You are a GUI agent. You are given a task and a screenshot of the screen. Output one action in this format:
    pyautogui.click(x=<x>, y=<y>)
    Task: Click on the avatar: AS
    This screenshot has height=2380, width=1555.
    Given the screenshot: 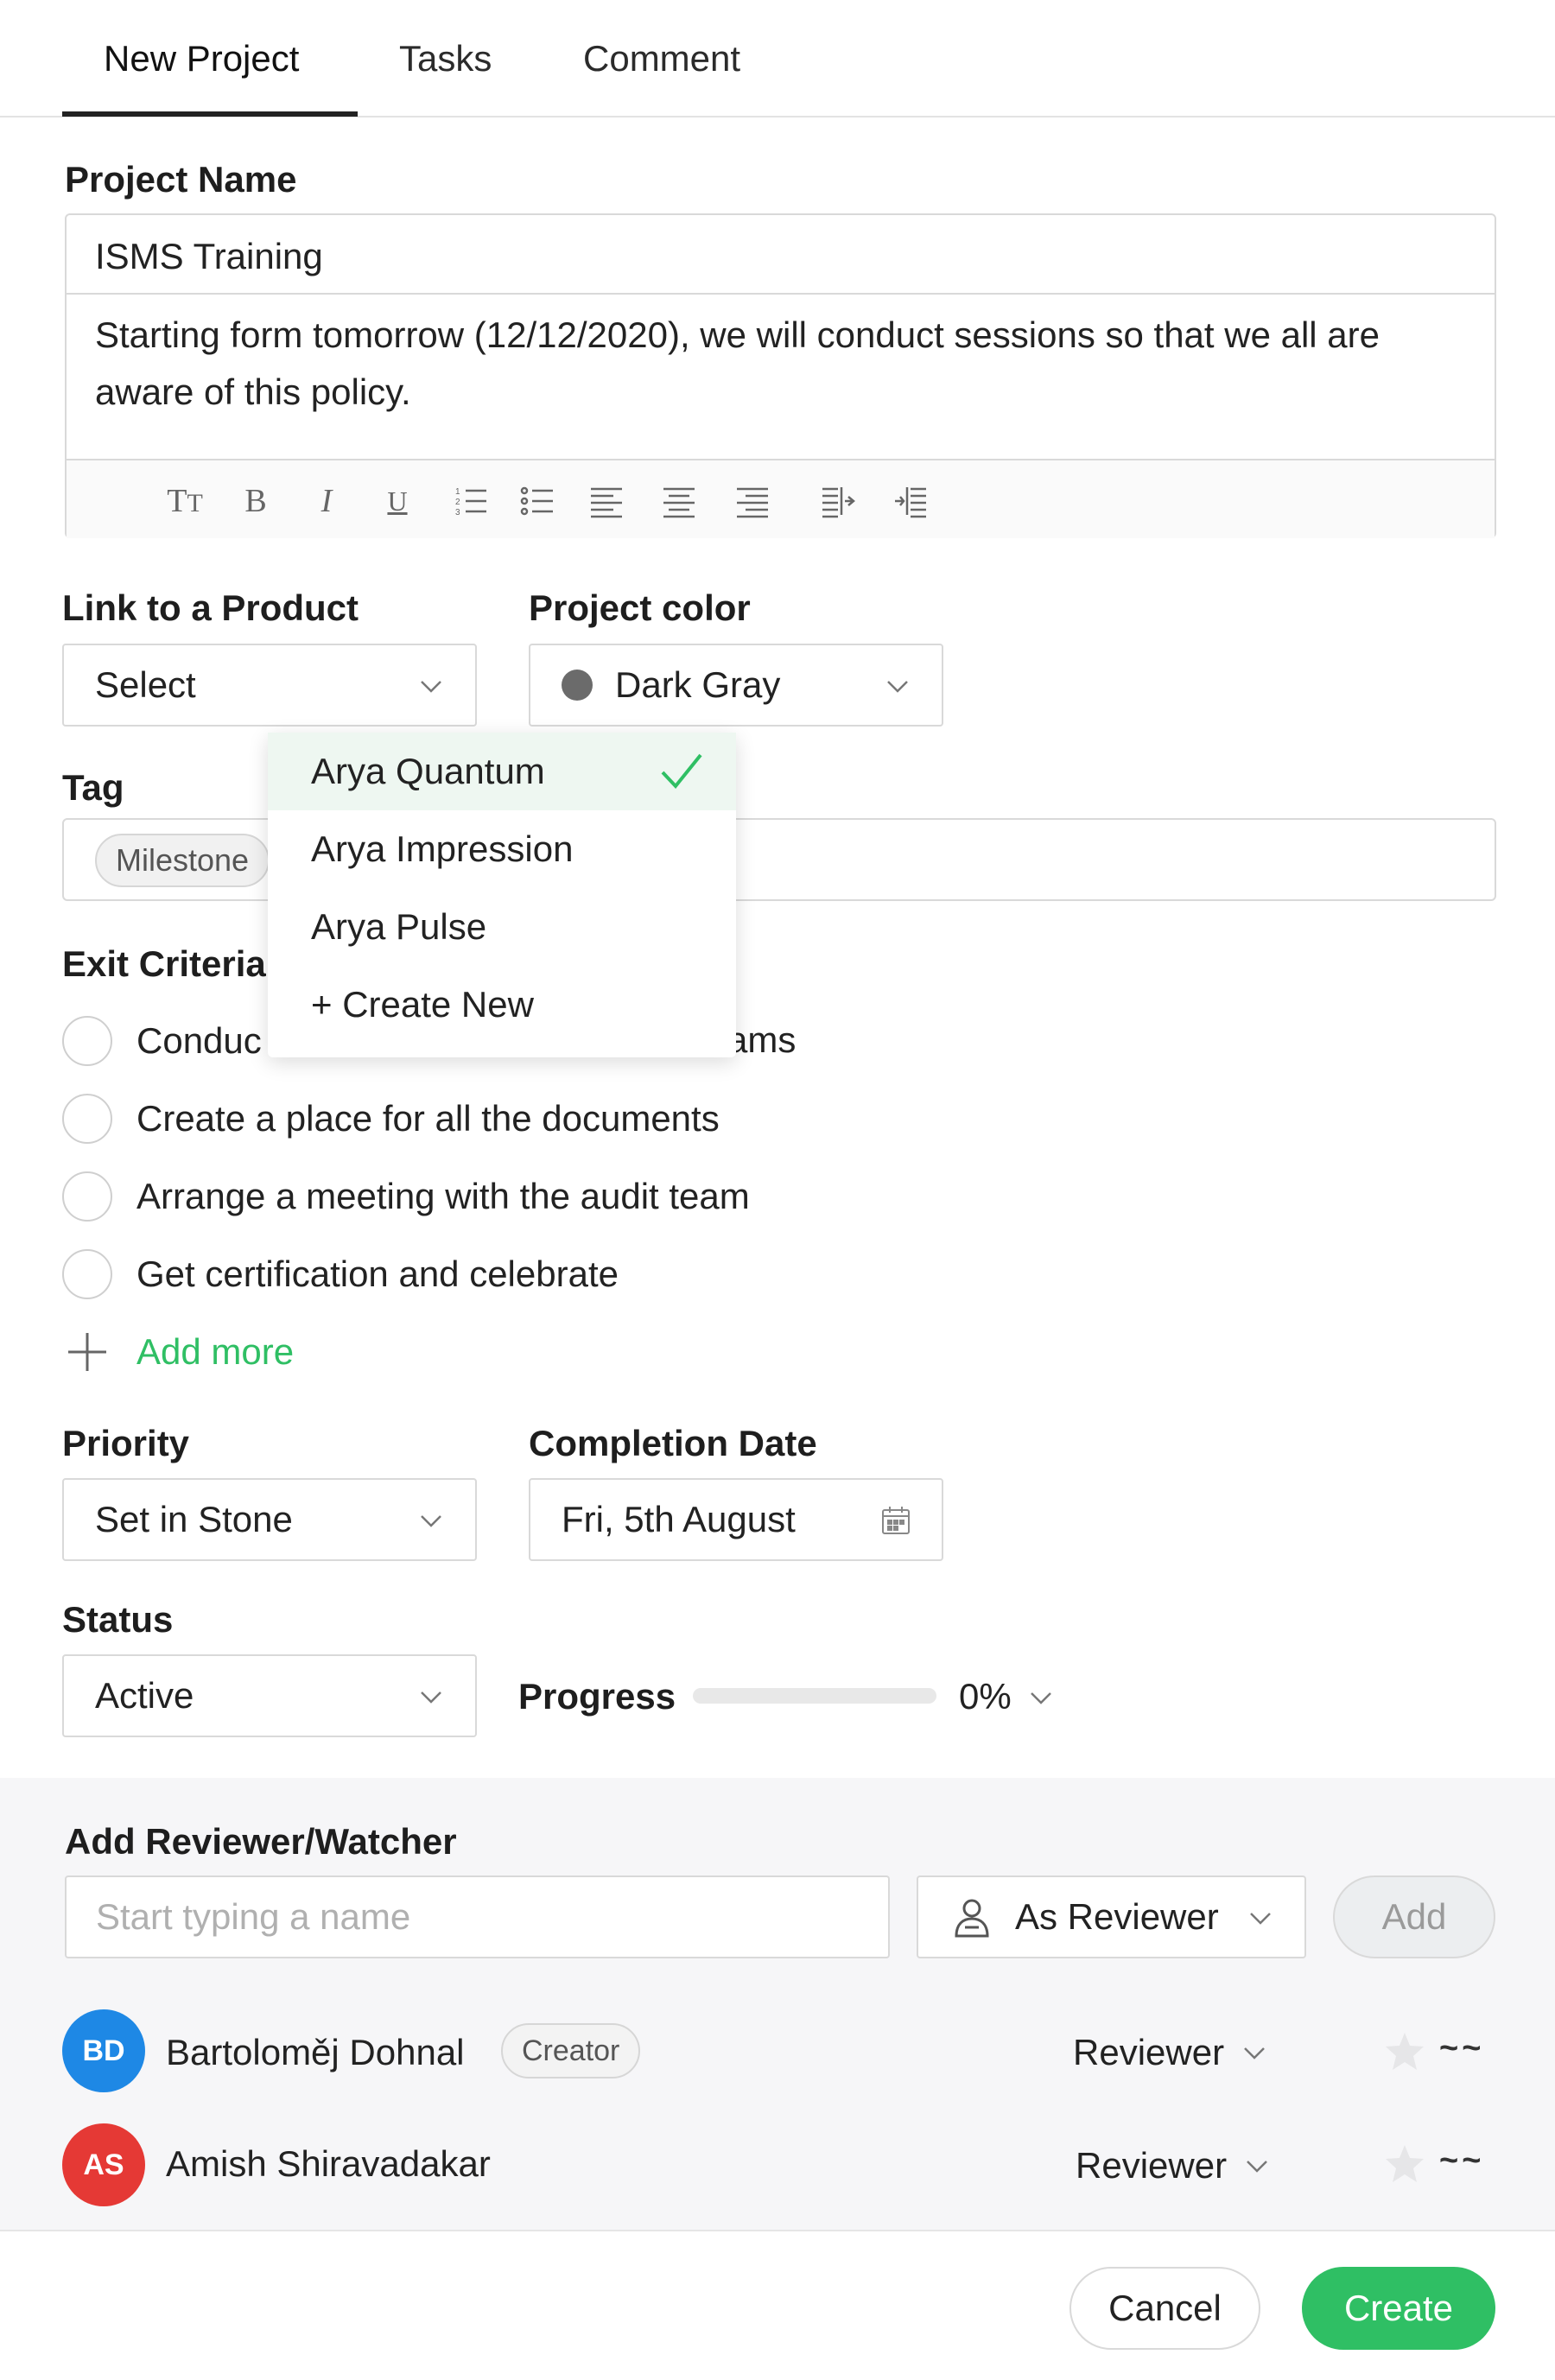 What is the action you would take?
    pyautogui.click(x=103, y=2164)
    